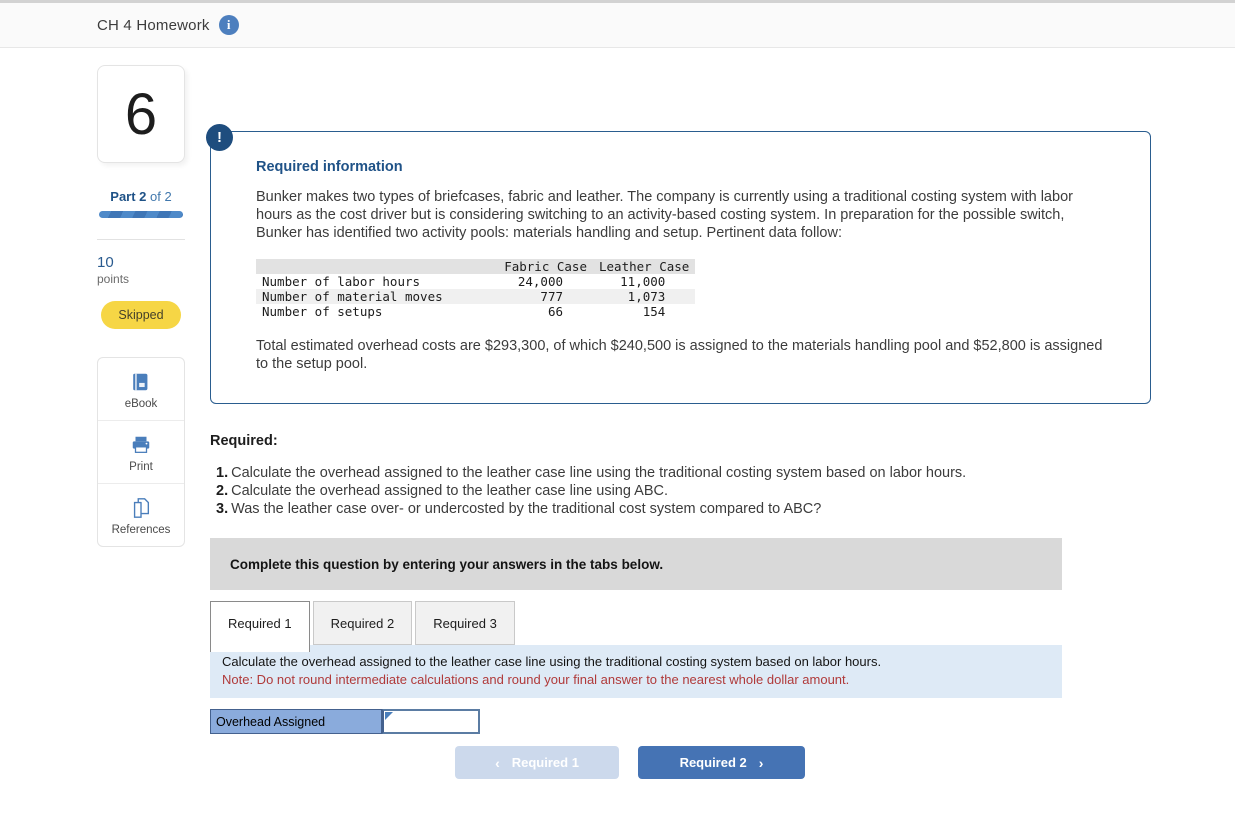 The height and width of the screenshot is (832, 1235). What do you see at coordinates (141, 404) in the screenshot?
I see `ebook-label: eBook` at bounding box center [141, 404].